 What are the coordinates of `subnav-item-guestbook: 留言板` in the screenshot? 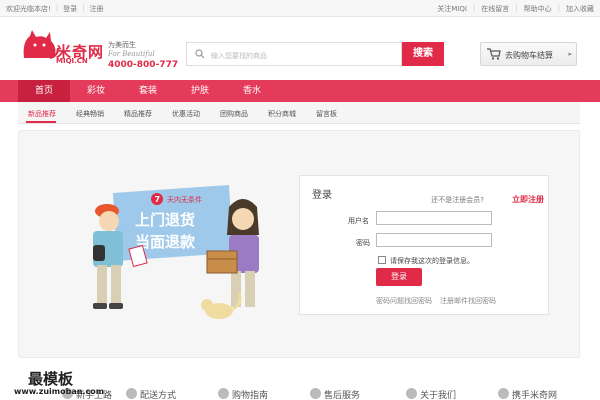 It's located at (326, 114).